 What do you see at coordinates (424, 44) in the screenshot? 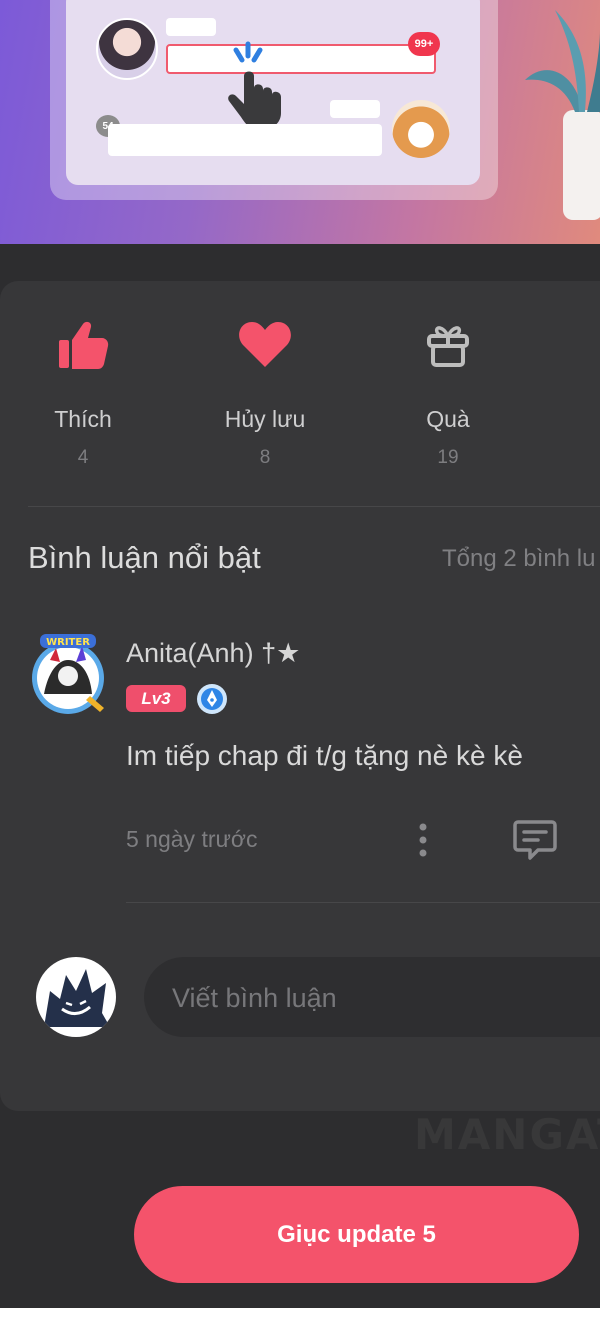
I see `banner-notification-badge: 99+` at bounding box center [424, 44].